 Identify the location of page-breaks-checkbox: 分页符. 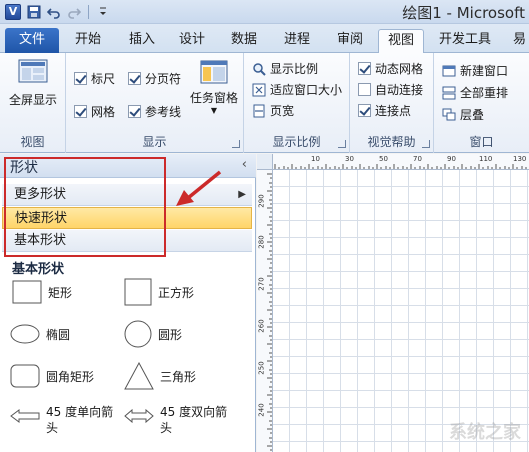
(154, 78).